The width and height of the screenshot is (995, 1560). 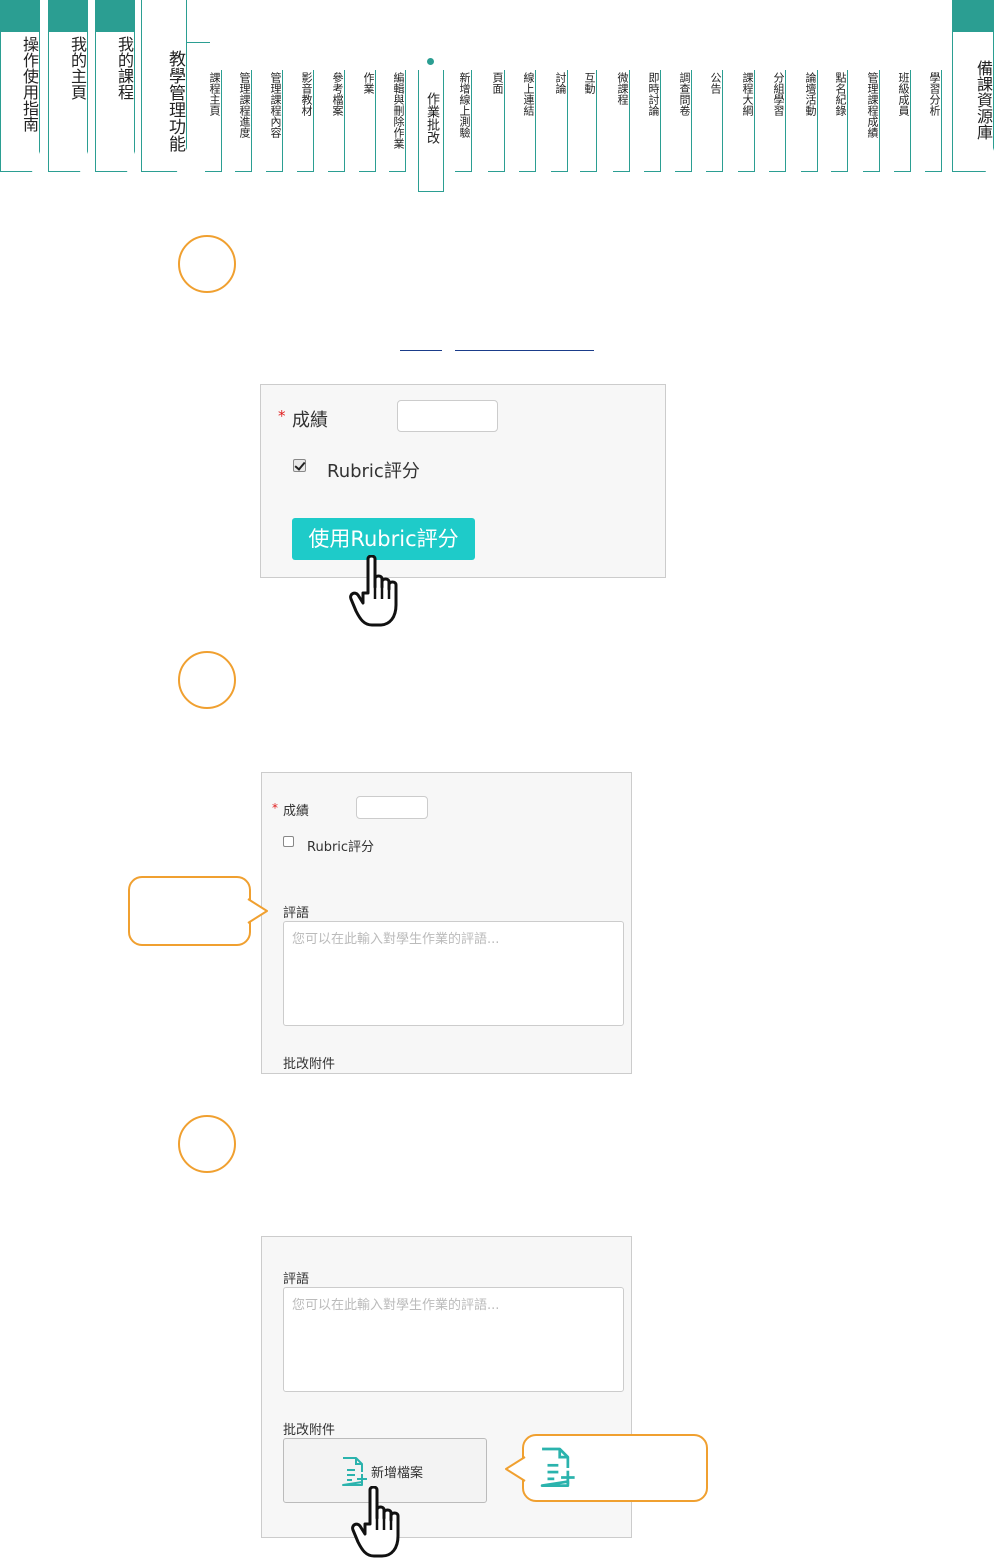 What do you see at coordinates (983, 100) in the screenshot?
I see `right-tab-label: 備課資源庫` at bounding box center [983, 100].